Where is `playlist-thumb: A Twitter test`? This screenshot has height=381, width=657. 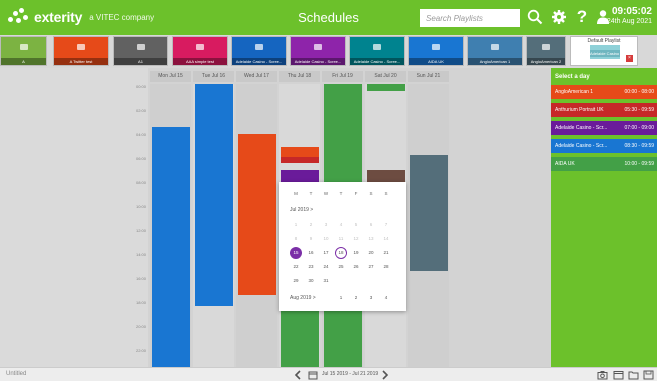 playlist-thumb: A Twitter test is located at coordinates (81, 51).